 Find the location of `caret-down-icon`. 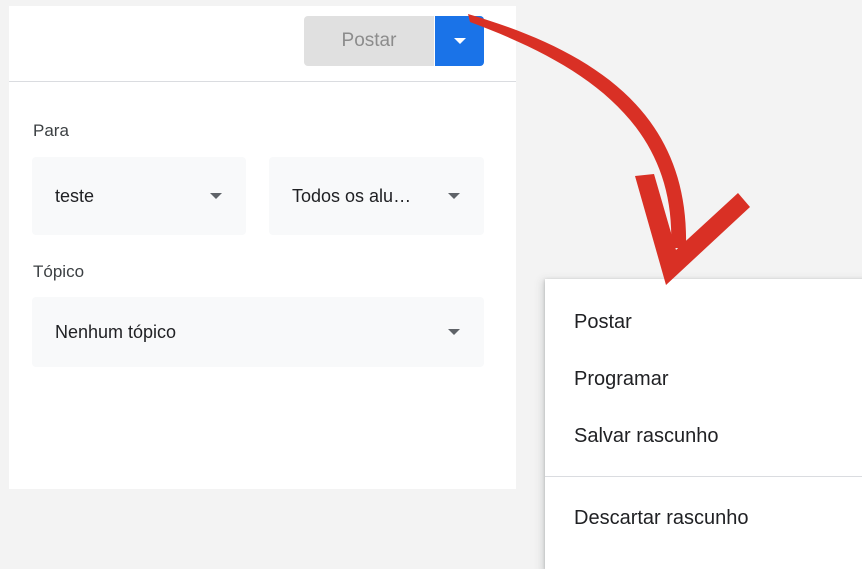

caret-down-icon is located at coordinates (459, 41).